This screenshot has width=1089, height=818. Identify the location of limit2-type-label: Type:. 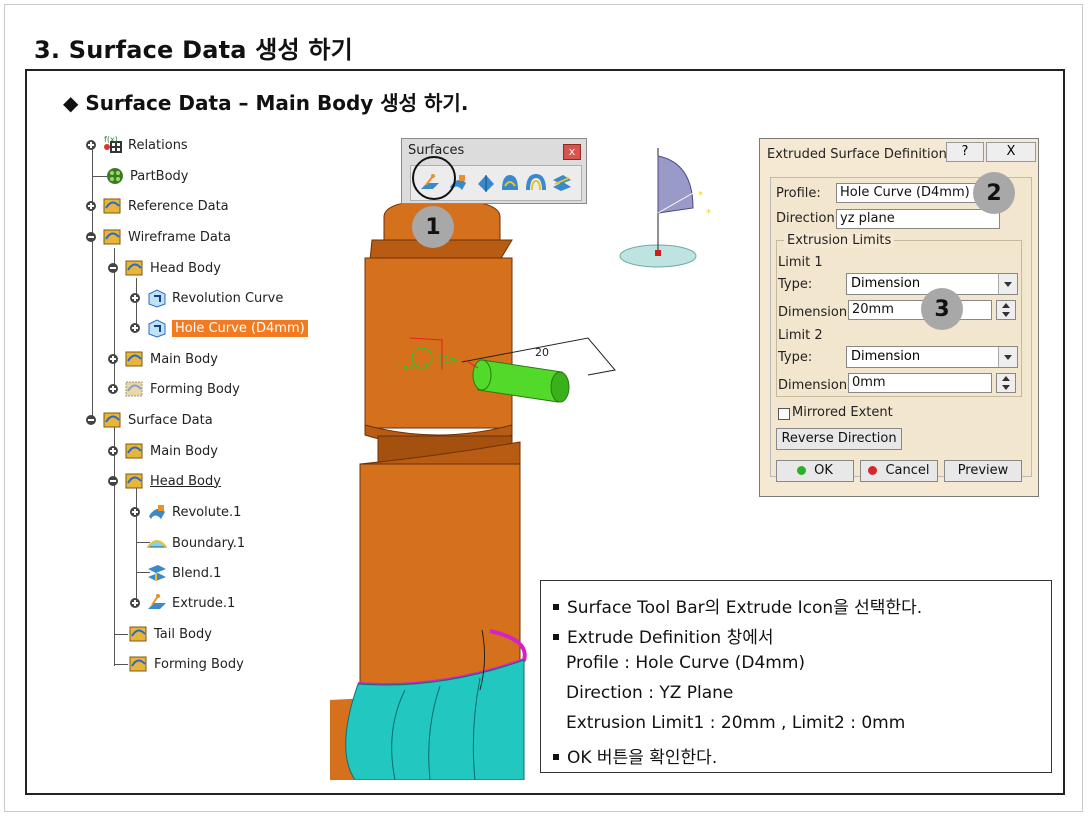
(795, 357).